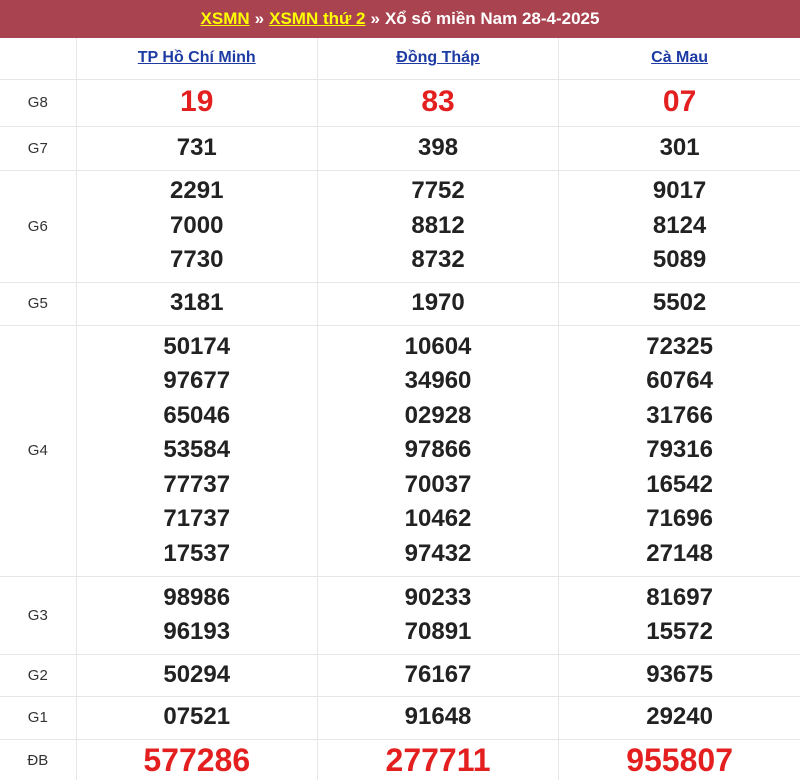 This screenshot has width=800, height=780. I want to click on results-title: Xổ số miền Nam 28-4-2025, so click(492, 18).